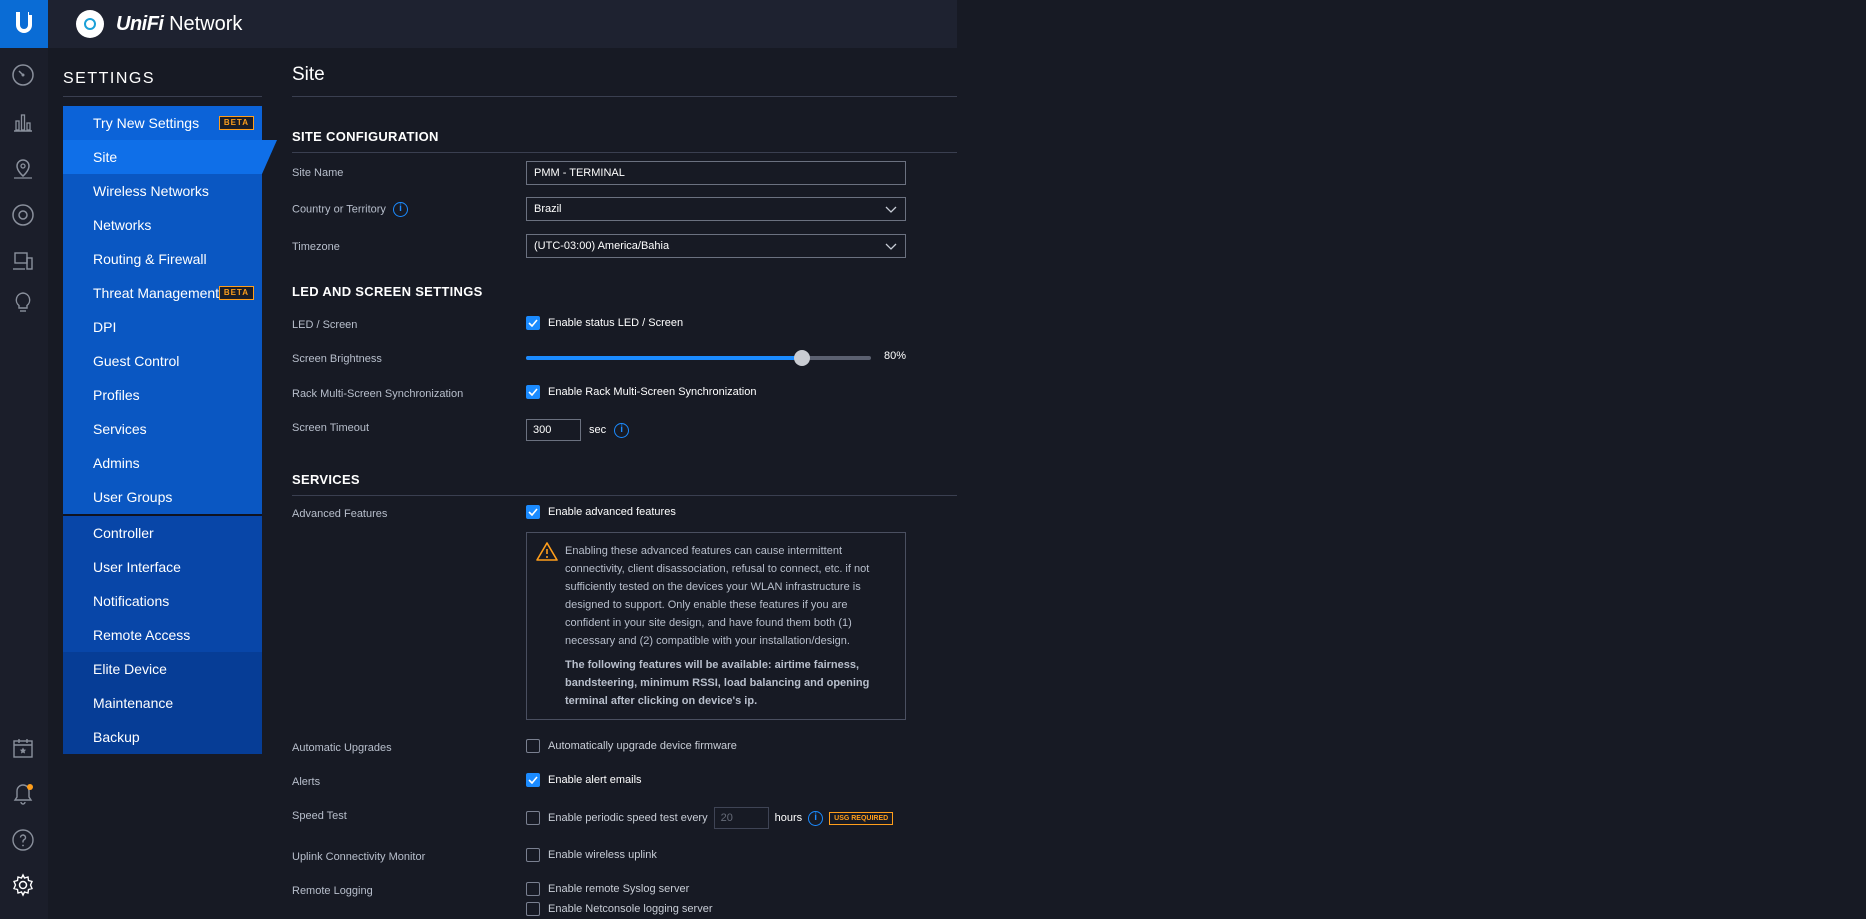 This screenshot has height=919, width=1866. What do you see at coordinates (162, 225) in the screenshot?
I see `nav-item-networks: Networks` at bounding box center [162, 225].